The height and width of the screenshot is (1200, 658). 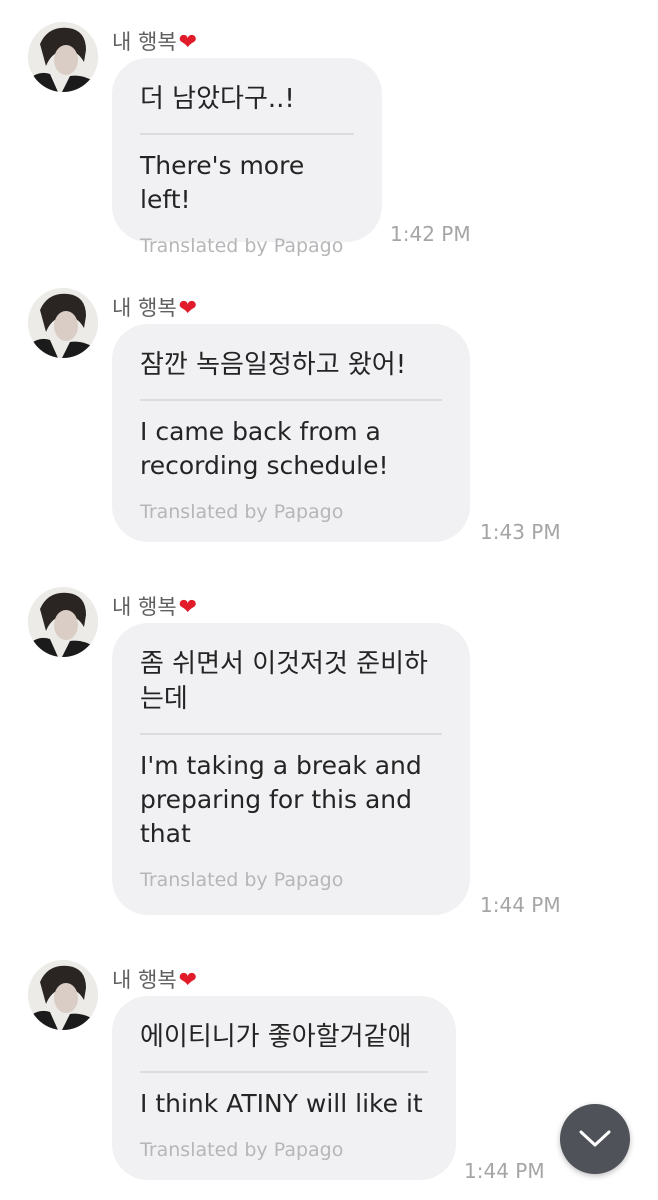 I want to click on original-text: 잠깐 녹음일정하고 왔어!, so click(x=273, y=365).